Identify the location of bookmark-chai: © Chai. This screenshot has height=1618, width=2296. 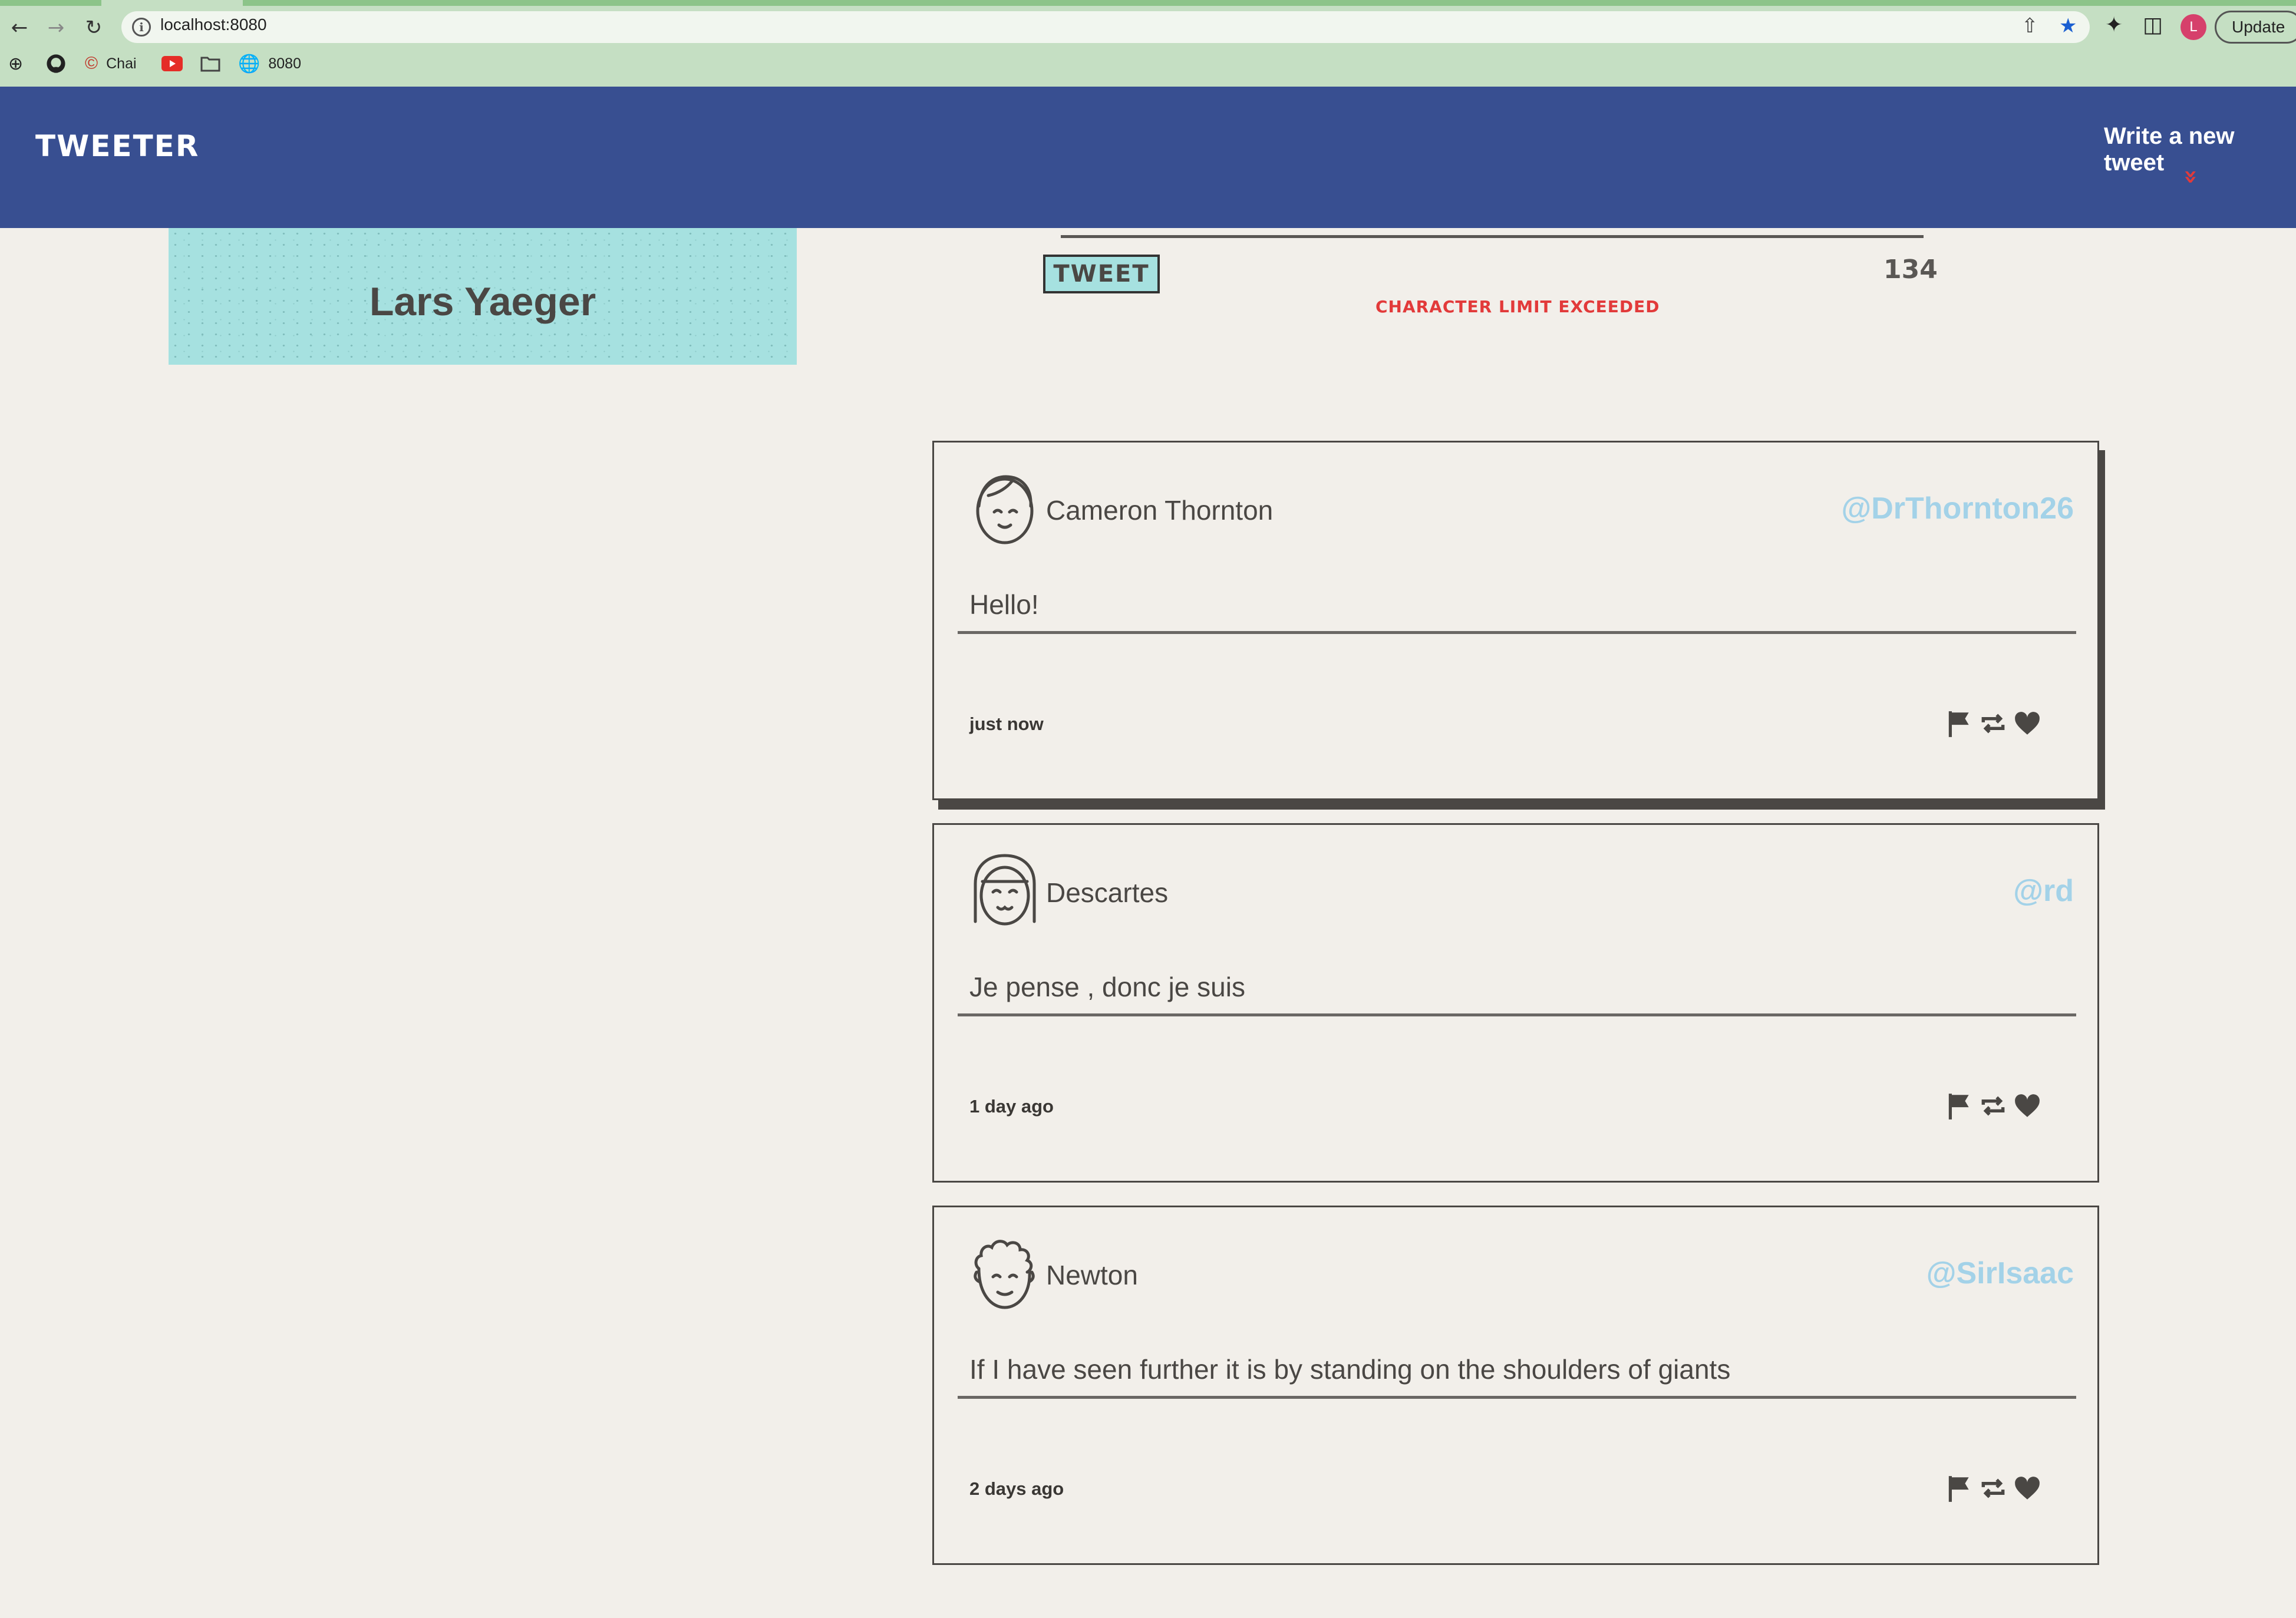
(111, 63).